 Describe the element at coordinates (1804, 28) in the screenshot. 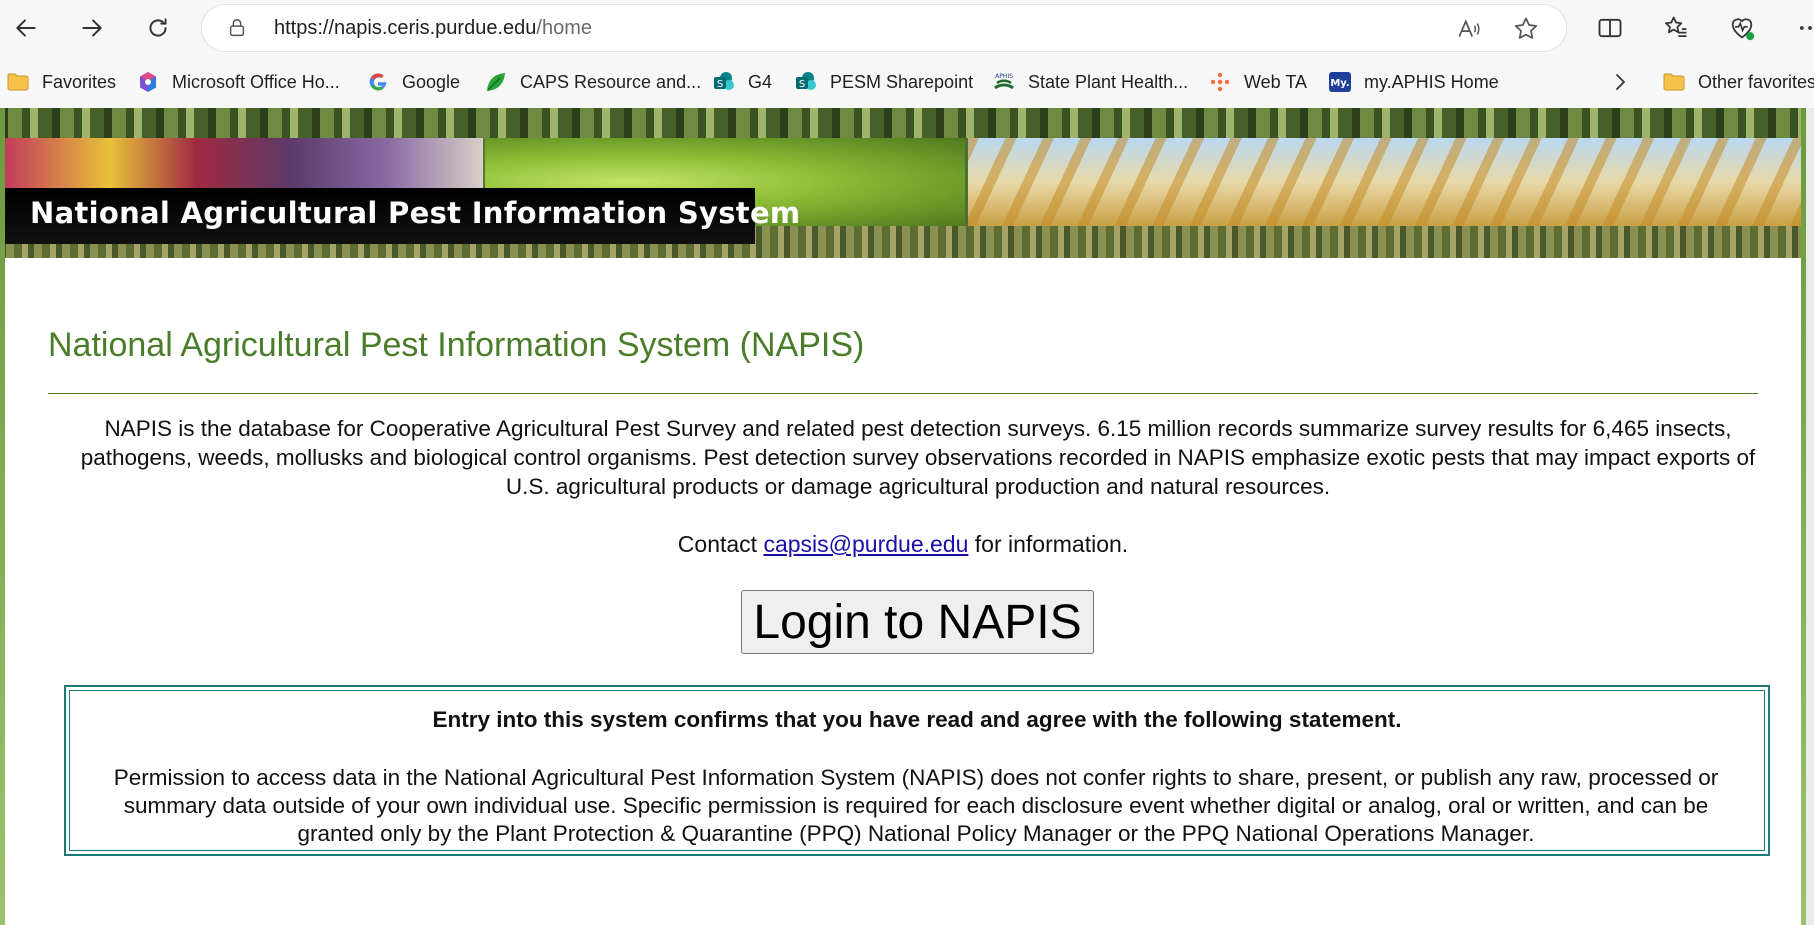

I see `more-icon` at that location.